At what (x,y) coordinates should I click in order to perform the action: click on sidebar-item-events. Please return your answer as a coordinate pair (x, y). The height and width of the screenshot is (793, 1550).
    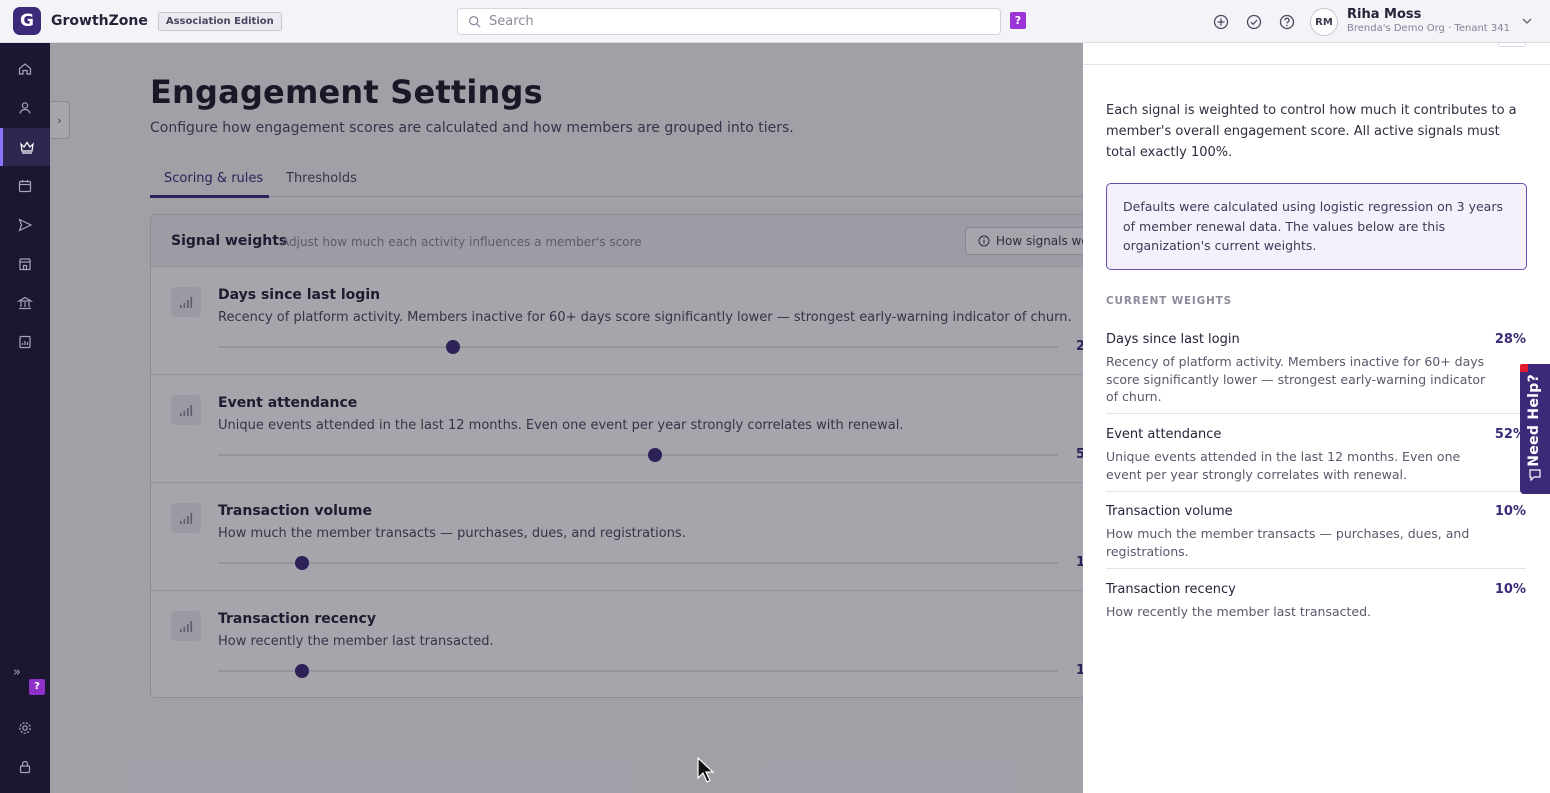
    Looking at the image, I should click on (25, 186).